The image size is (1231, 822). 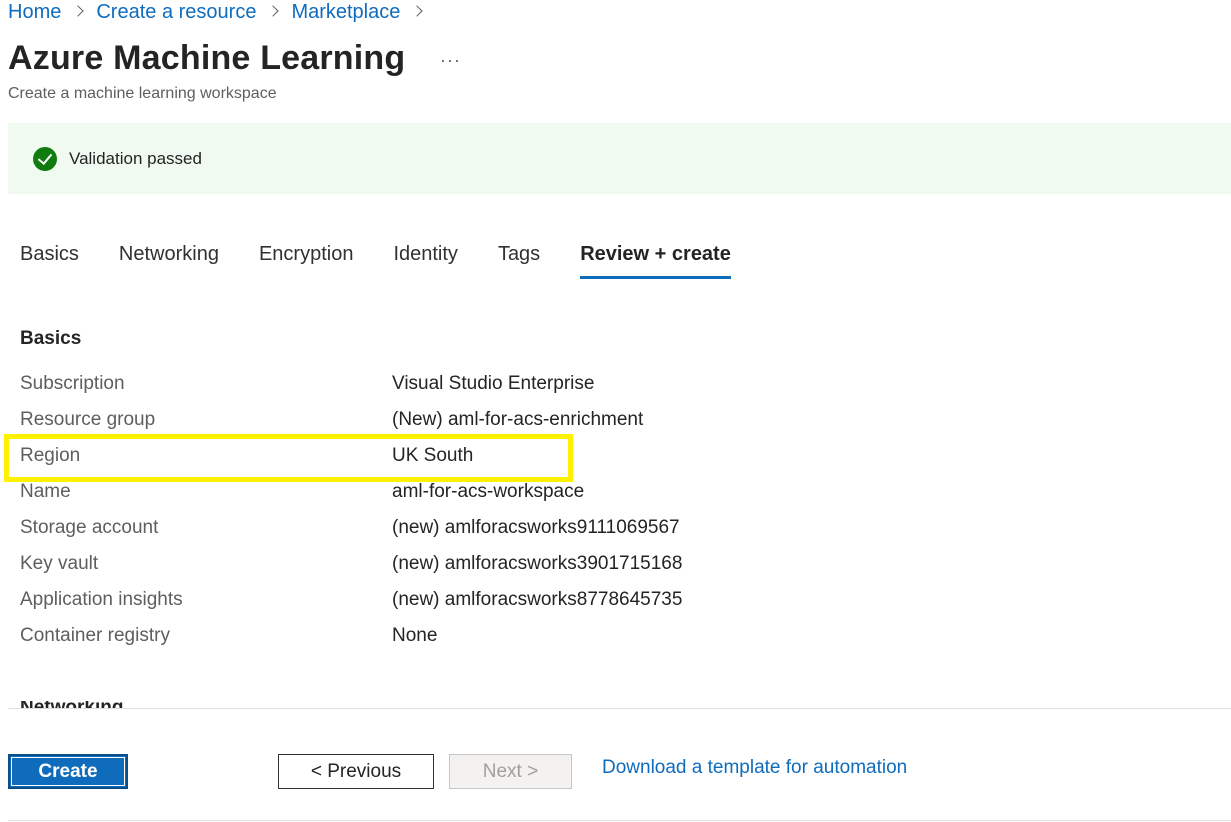 I want to click on previous-button: < Previous, so click(x=356, y=771).